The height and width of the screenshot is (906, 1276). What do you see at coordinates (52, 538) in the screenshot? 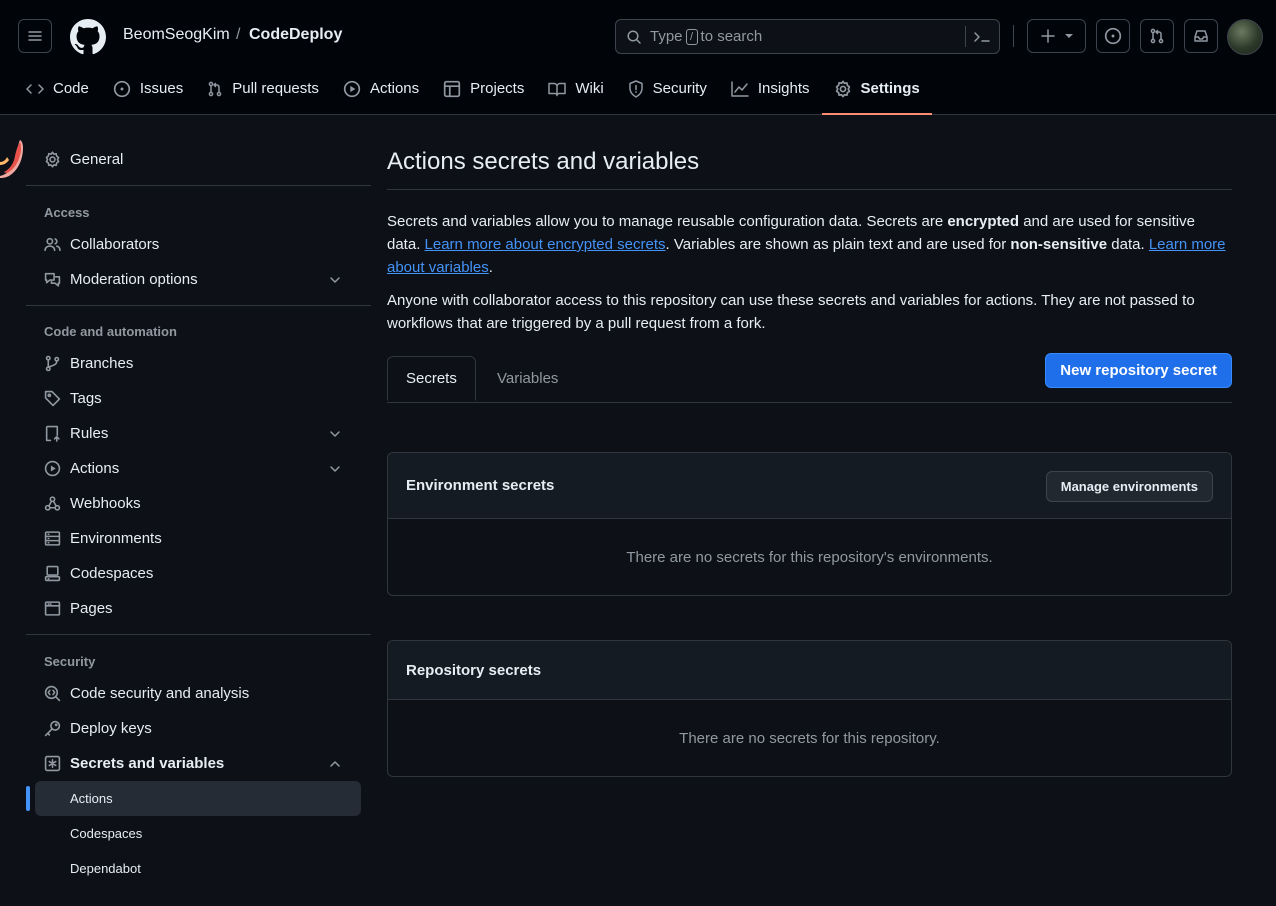
I see `server-icon` at bounding box center [52, 538].